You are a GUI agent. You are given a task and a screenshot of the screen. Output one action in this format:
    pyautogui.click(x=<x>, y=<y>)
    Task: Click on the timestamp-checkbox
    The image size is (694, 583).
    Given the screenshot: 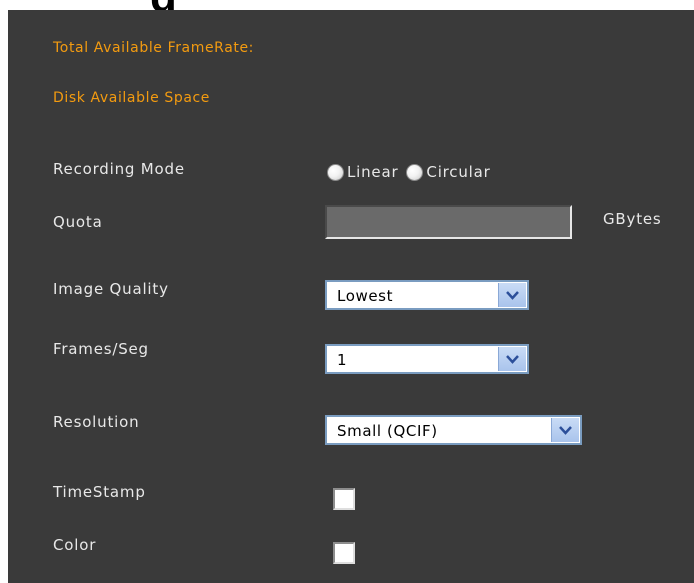 What is the action you would take?
    pyautogui.click(x=344, y=499)
    